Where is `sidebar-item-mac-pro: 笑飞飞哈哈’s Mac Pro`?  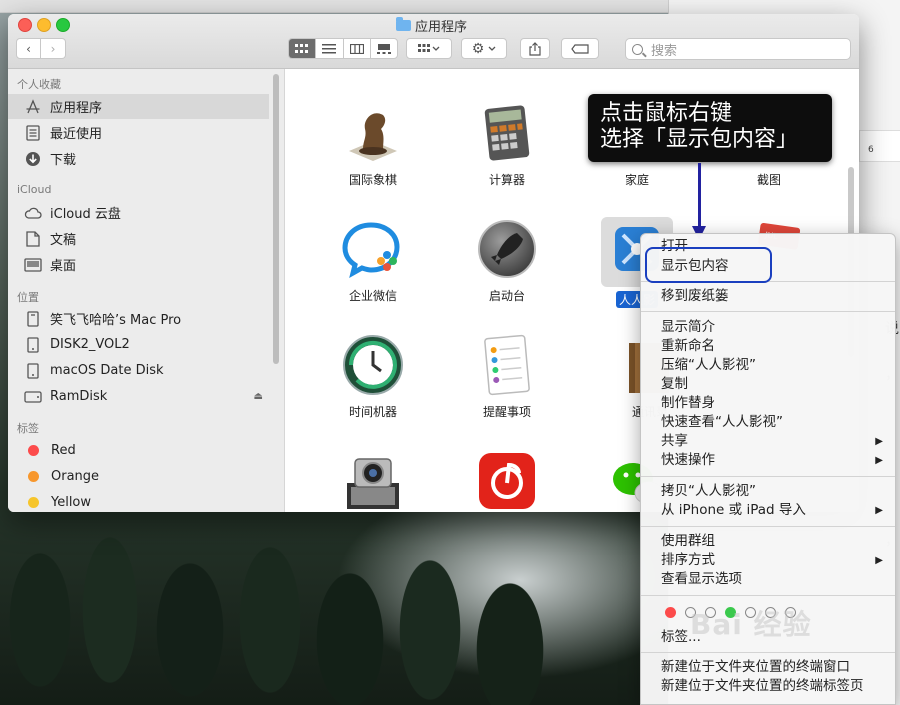 sidebar-item-mac-pro: 笑飞飞哈哈’s Mac Pro is located at coordinates (138, 318).